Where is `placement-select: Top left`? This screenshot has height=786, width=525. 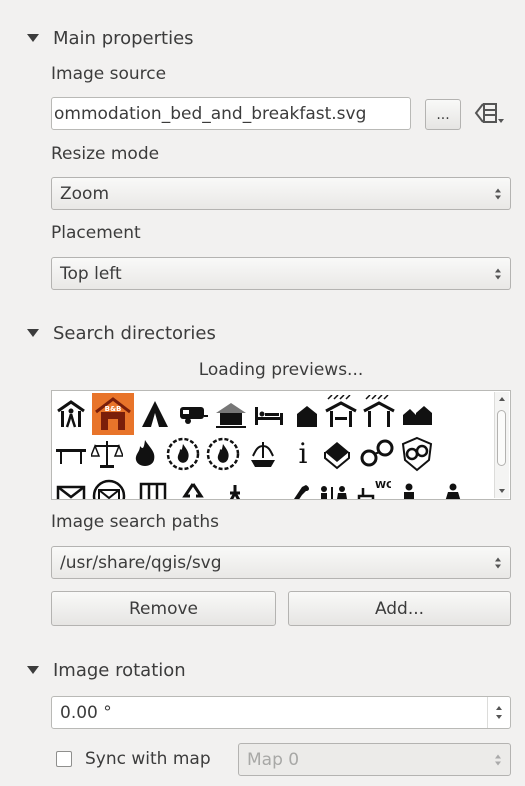
placement-select: Top left is located at coordinates (281, 273).